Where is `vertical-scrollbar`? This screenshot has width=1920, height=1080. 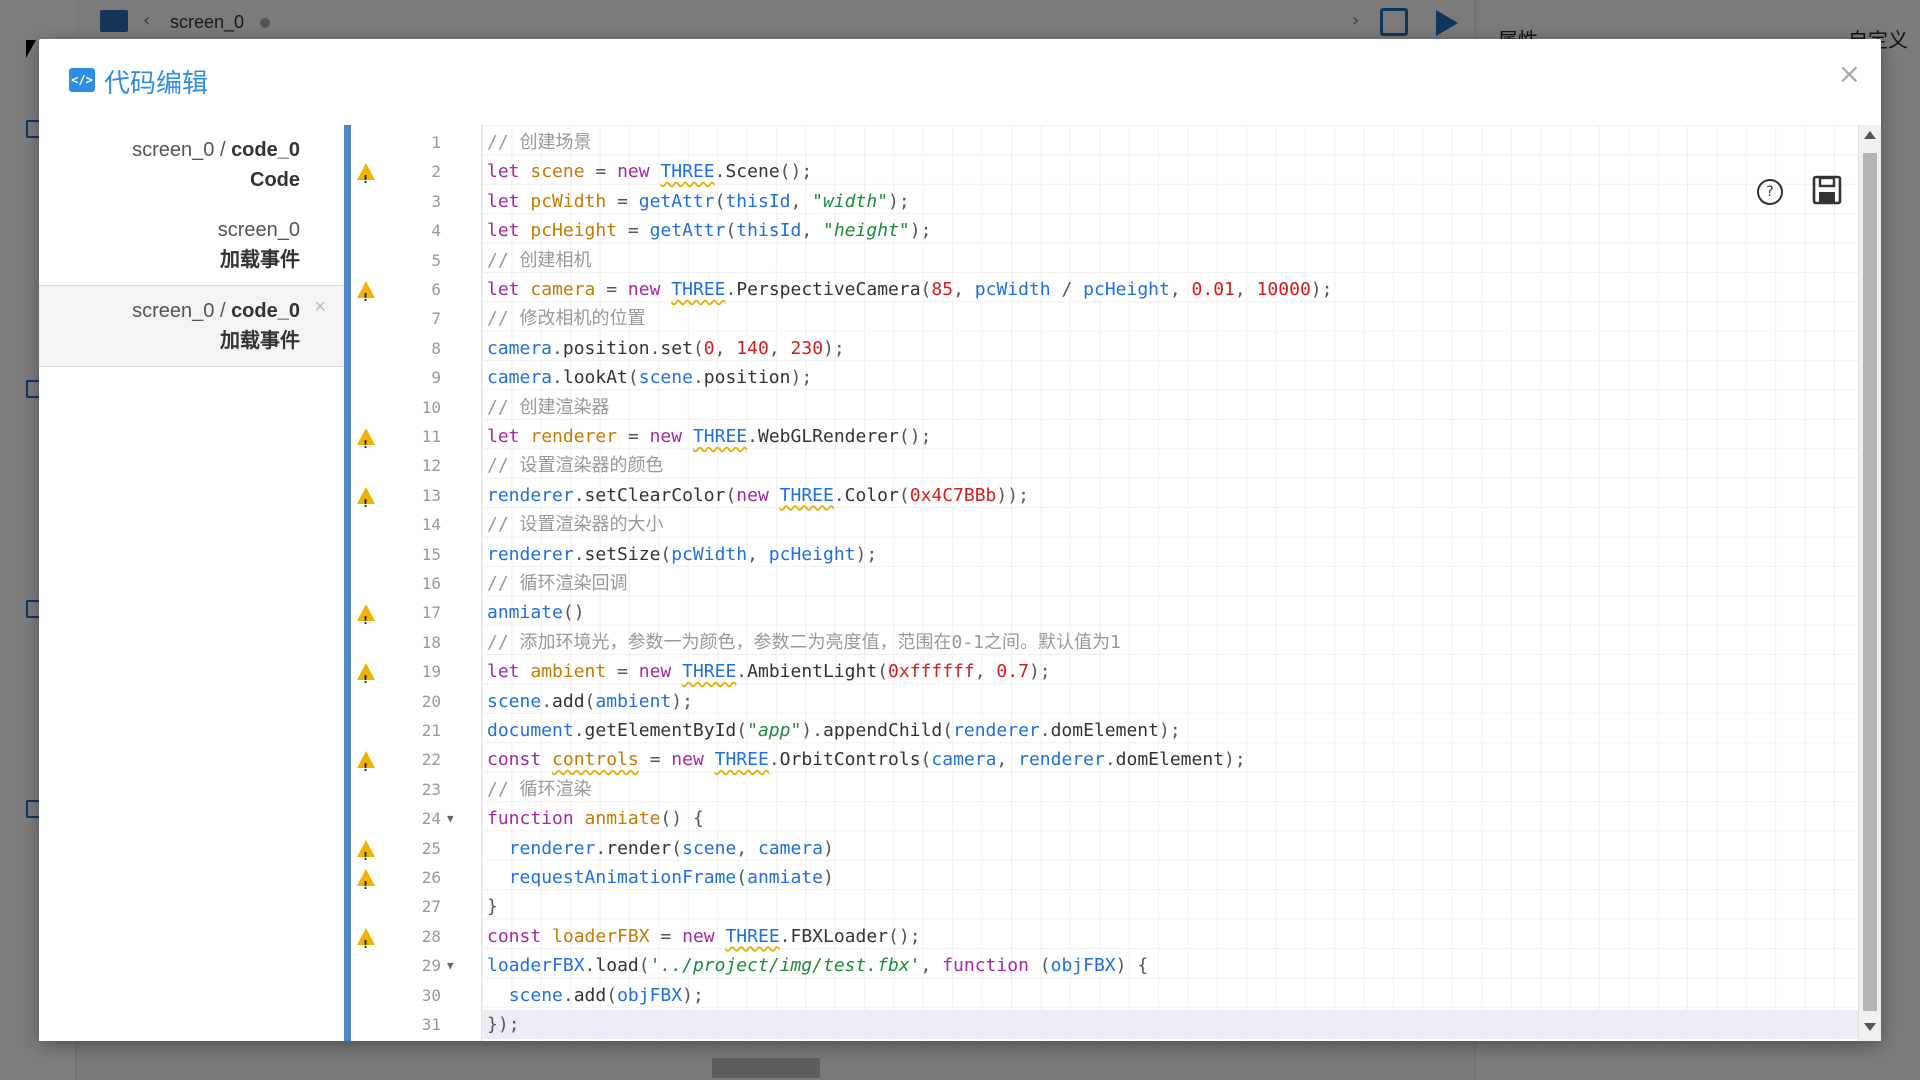
vertical-scrollbar is located at coordinates (1869, 583).